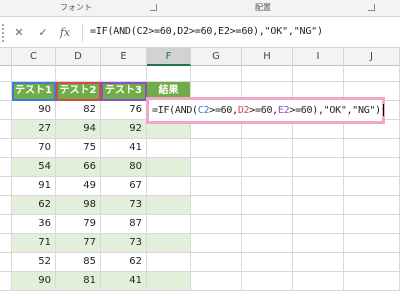  What do you see at coordinates (34, 148) in the screenshot?
I see `data-cell: 70` at bounding box center [34, 148].